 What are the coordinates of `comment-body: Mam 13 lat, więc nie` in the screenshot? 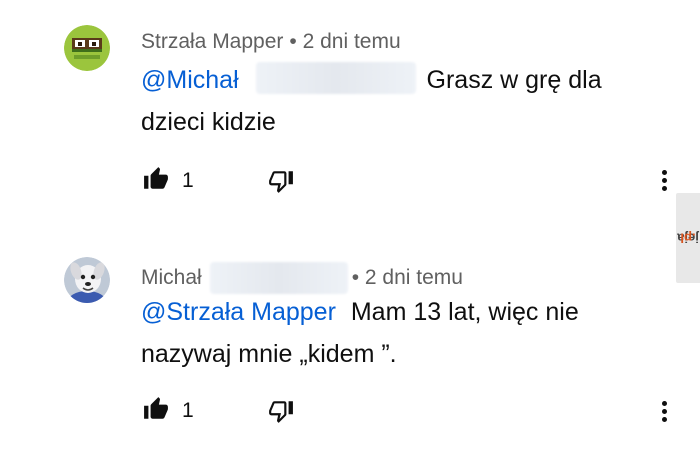 It's located at (464, 312).